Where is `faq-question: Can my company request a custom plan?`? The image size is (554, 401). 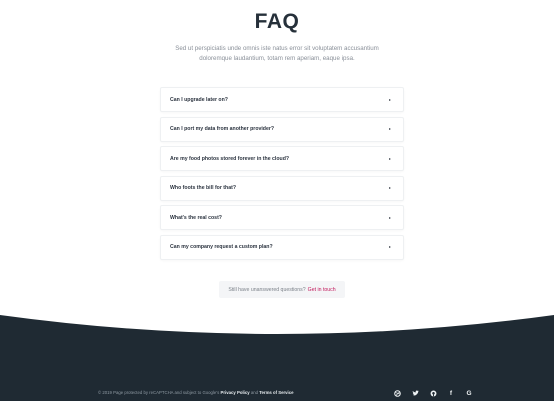 faq-question: Can my company request a custom plan? is located at coordinates (221, 247).